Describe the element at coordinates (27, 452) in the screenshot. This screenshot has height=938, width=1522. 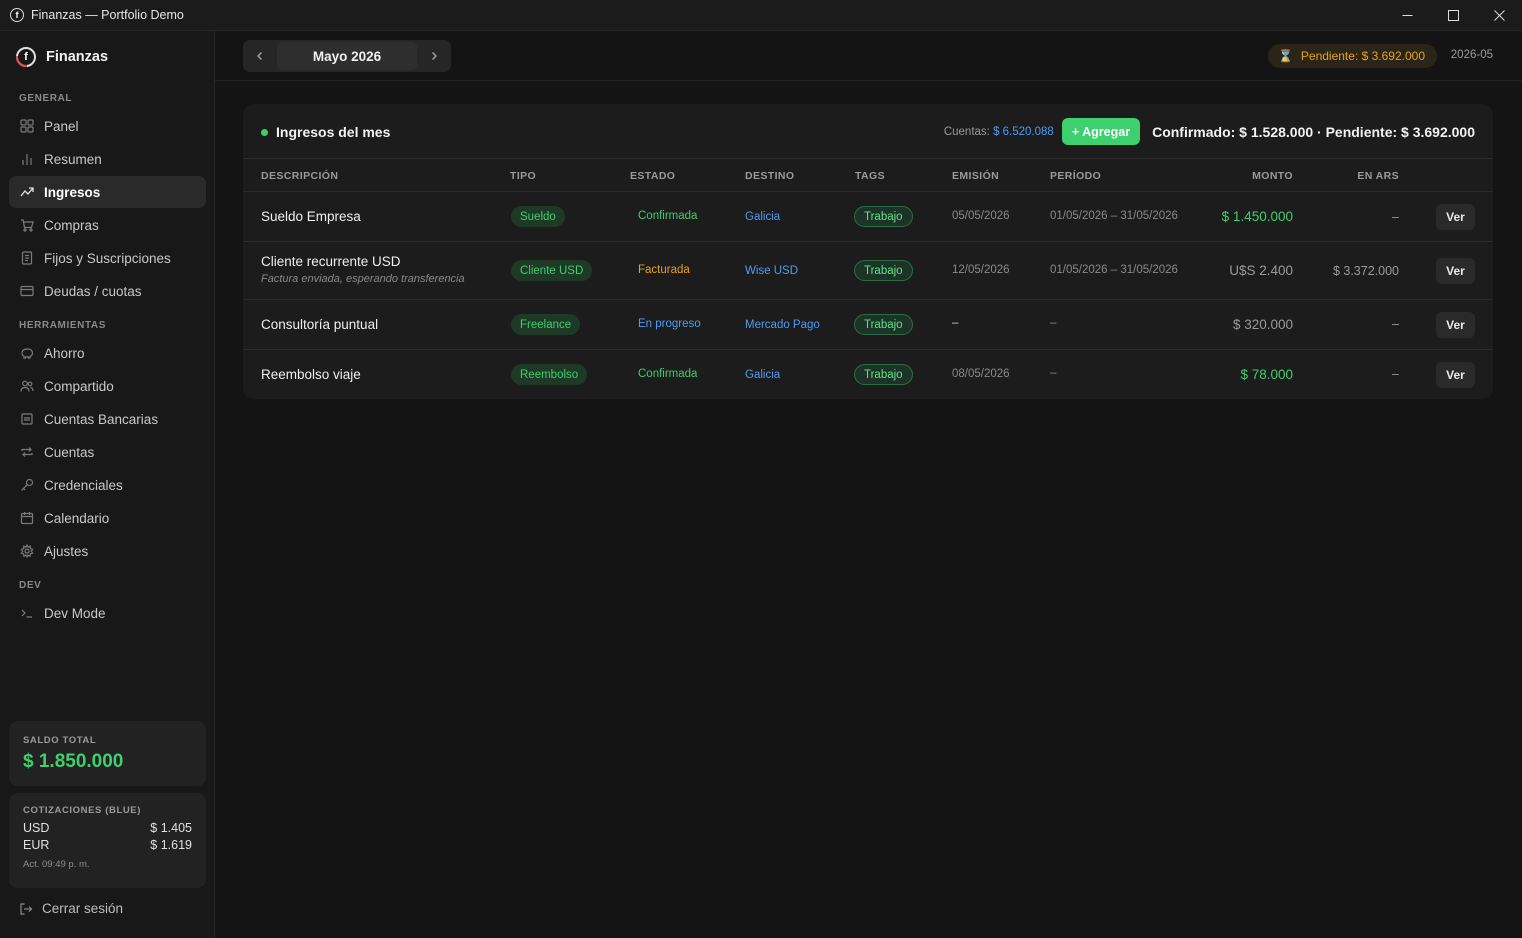
I see `repeat-icon` at that location.